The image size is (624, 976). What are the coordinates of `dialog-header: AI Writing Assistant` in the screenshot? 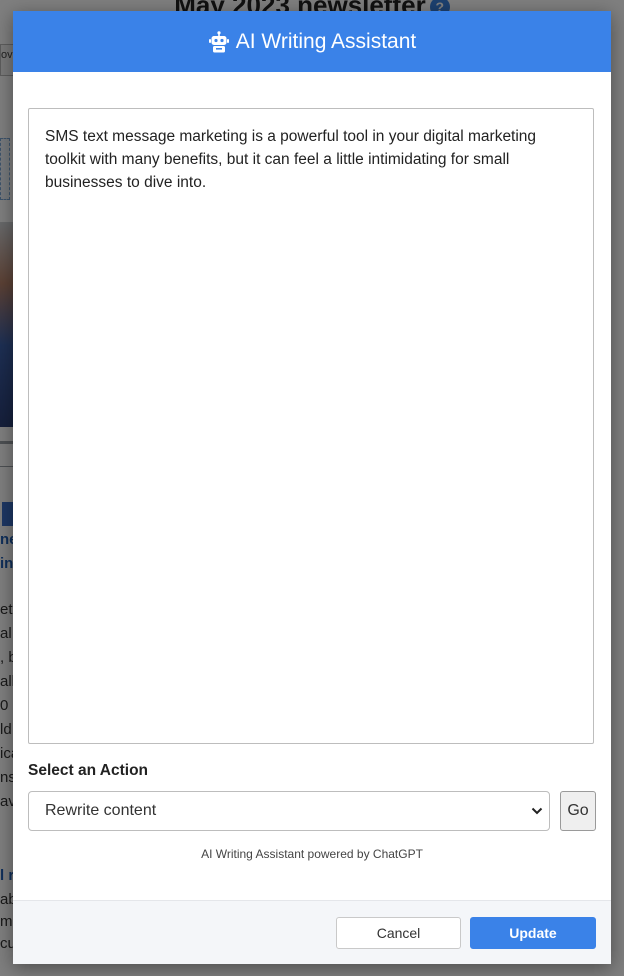 It's located at (312, 41).